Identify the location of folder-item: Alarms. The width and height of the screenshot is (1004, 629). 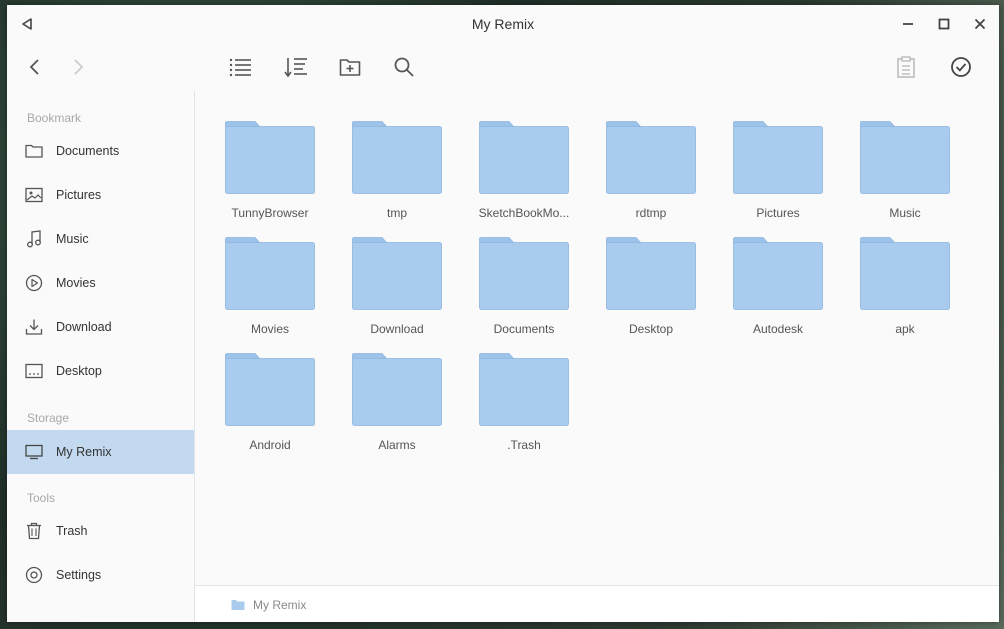
(397, 408).